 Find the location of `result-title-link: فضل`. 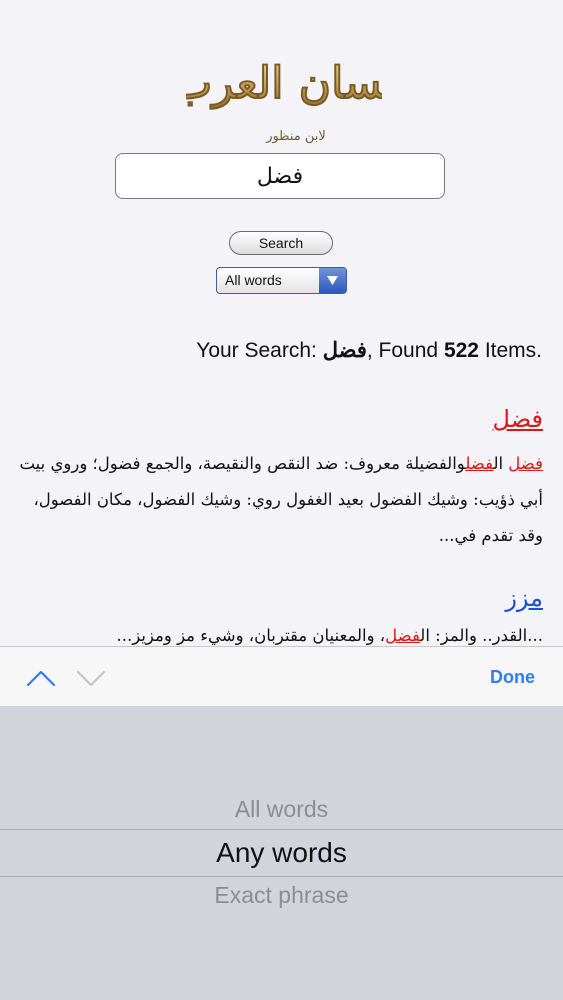

result-title-link: فضل is located at coordinates (518, 419).